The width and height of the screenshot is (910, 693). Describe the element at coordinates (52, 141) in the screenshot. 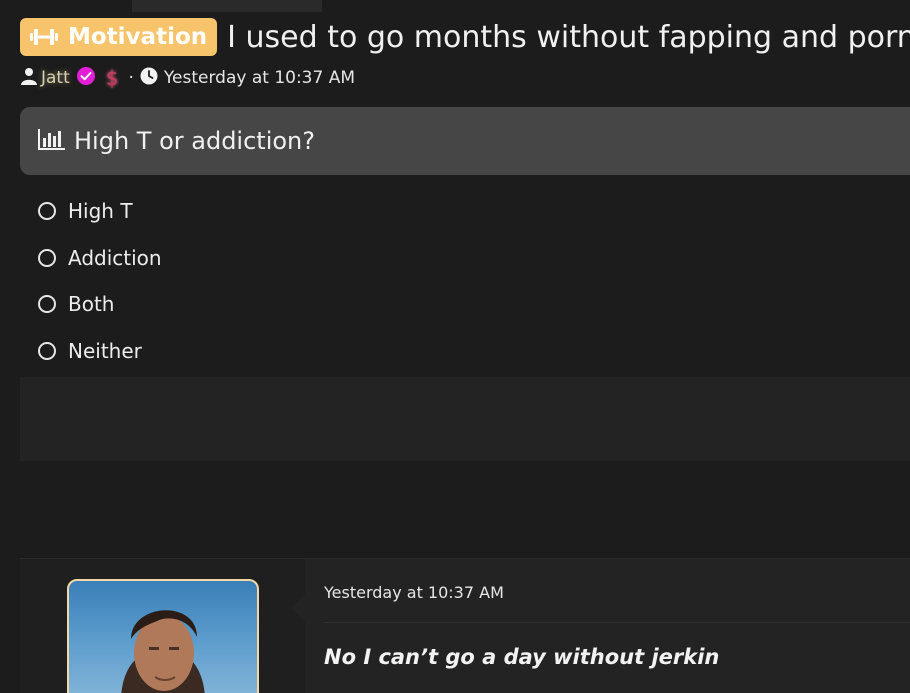

I see `bar-chart-icon` at that location.